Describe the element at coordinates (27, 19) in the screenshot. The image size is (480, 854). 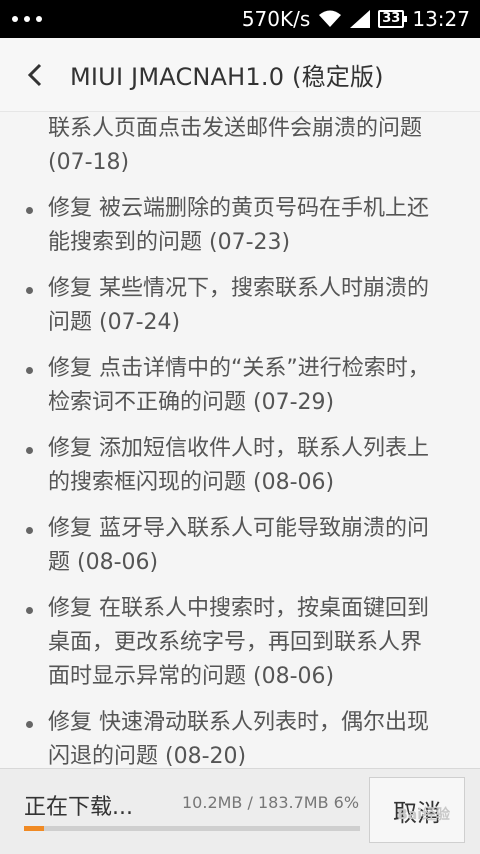
I see `notification-dots-icon` at that location.